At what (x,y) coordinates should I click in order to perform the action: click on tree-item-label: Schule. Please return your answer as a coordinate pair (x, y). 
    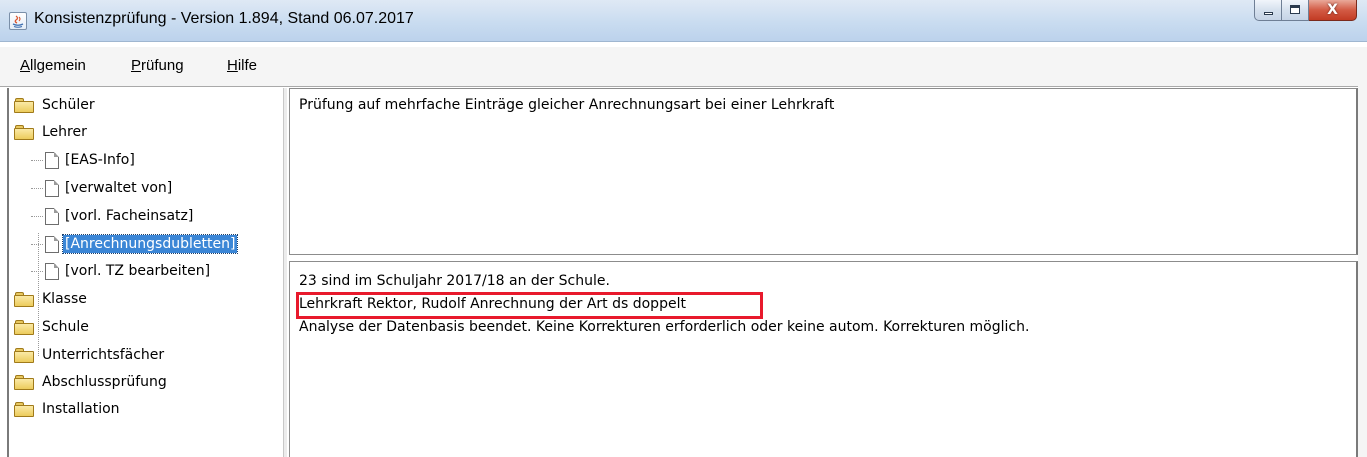
    Looking at the image, I should click on (65, 327).